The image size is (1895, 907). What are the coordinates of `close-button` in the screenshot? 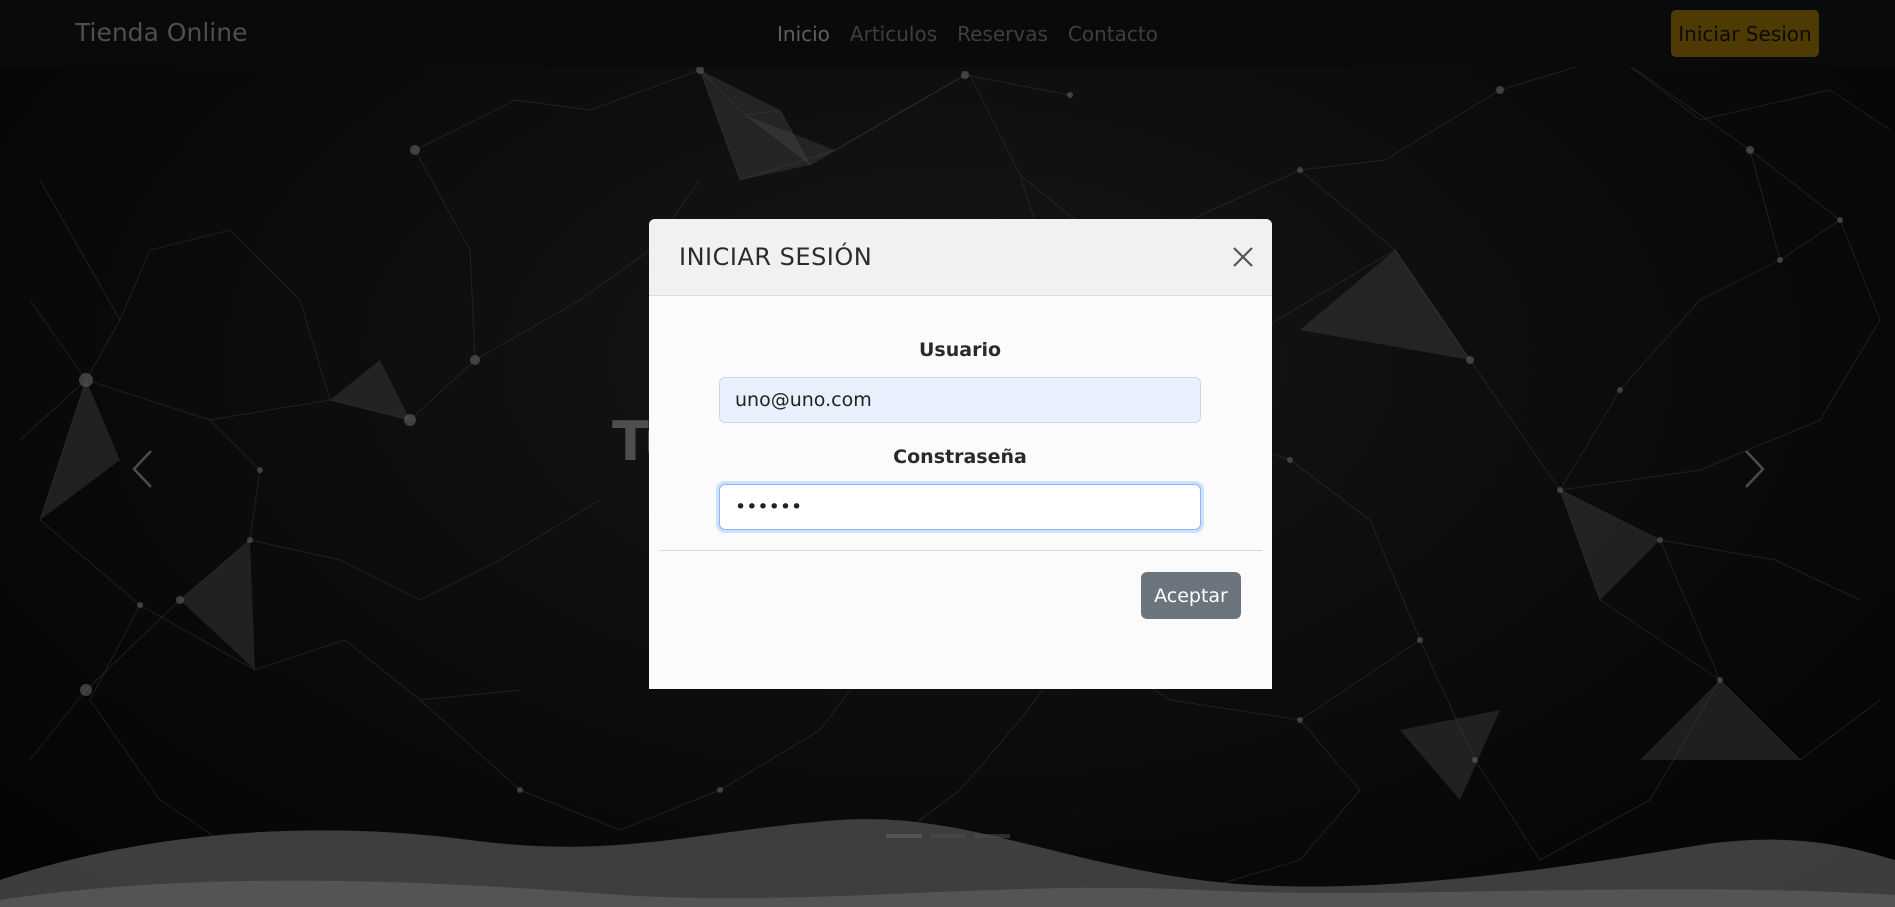 It's located at (1243, 257).